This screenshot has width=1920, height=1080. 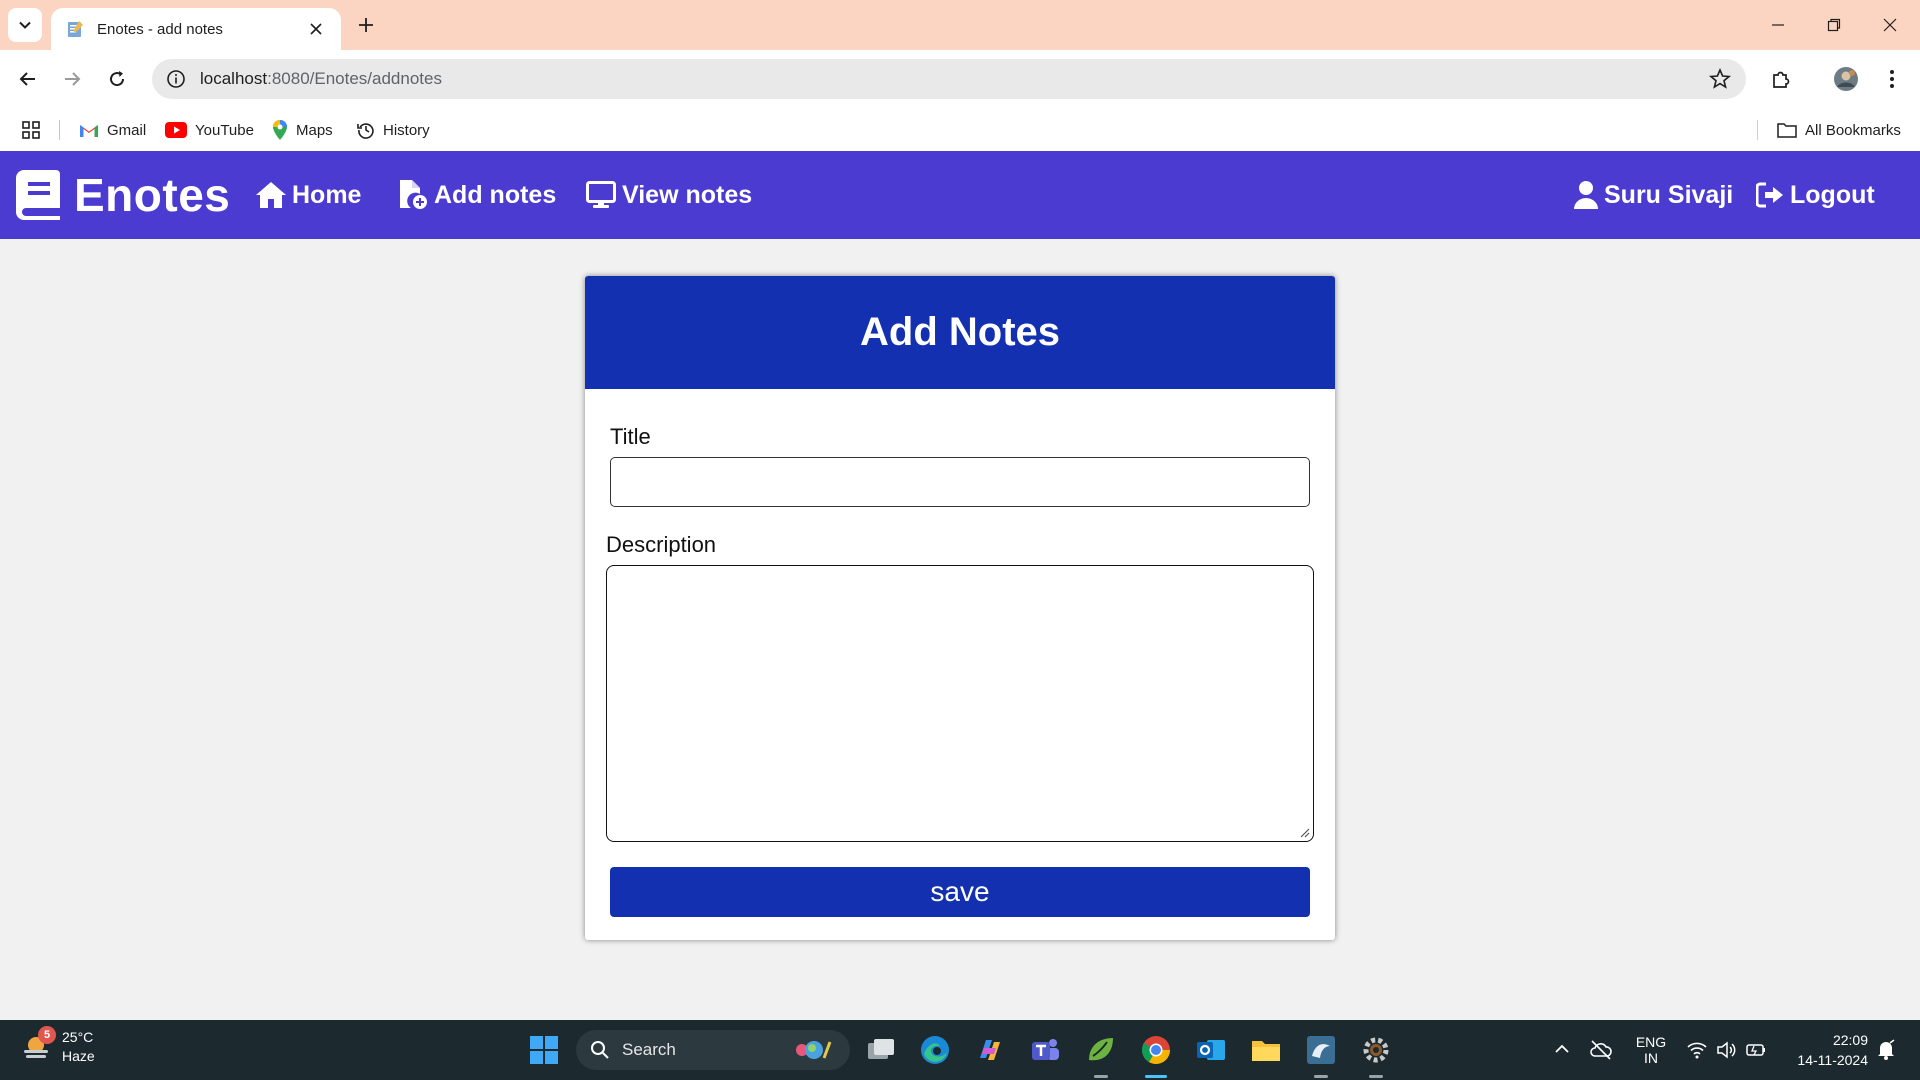 What do you see at coordinates (1669, 194) in the screenshot?
I see `user-name: Suru Sivaji` at bounding box center [1669, 194].